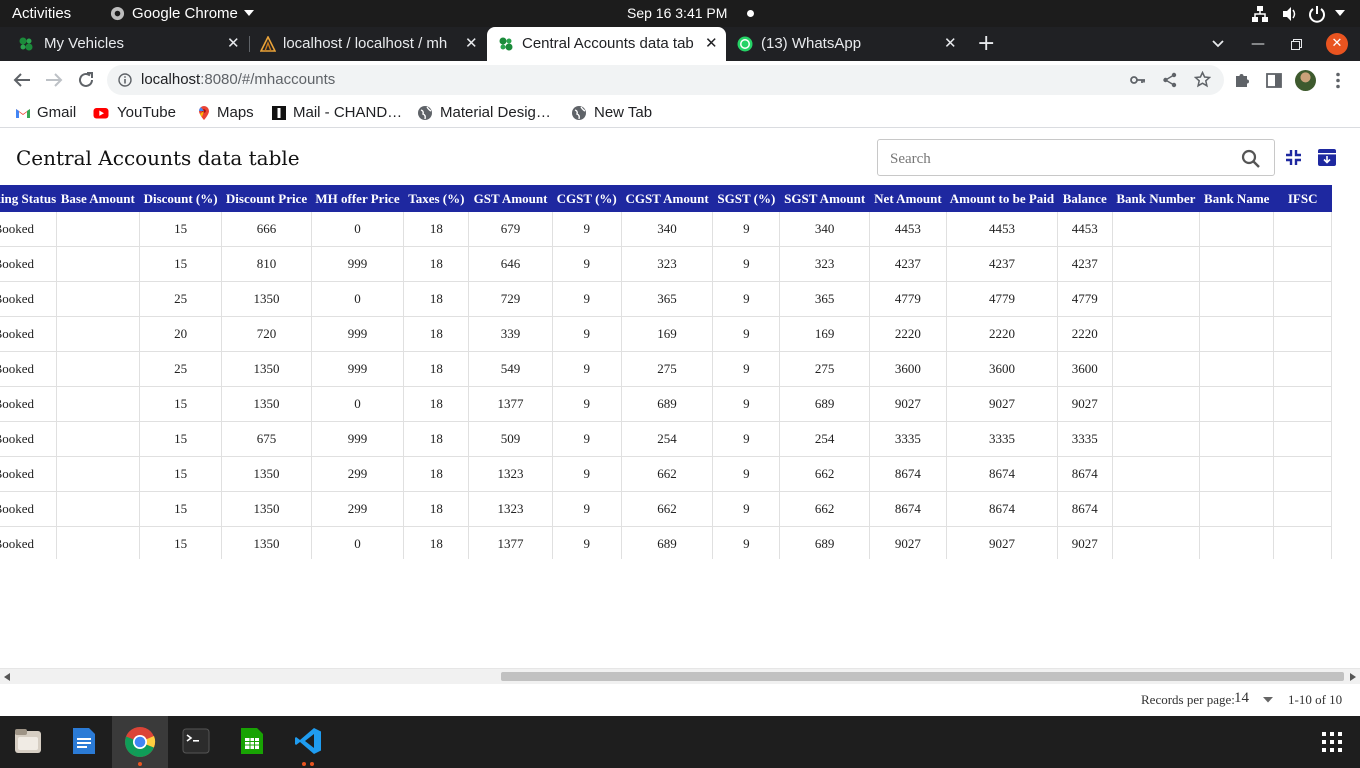  Describe the element at coordinates (666, 439) in the screenshot. I see `table-row: Booked156759991850992549254333533353335` at that location.